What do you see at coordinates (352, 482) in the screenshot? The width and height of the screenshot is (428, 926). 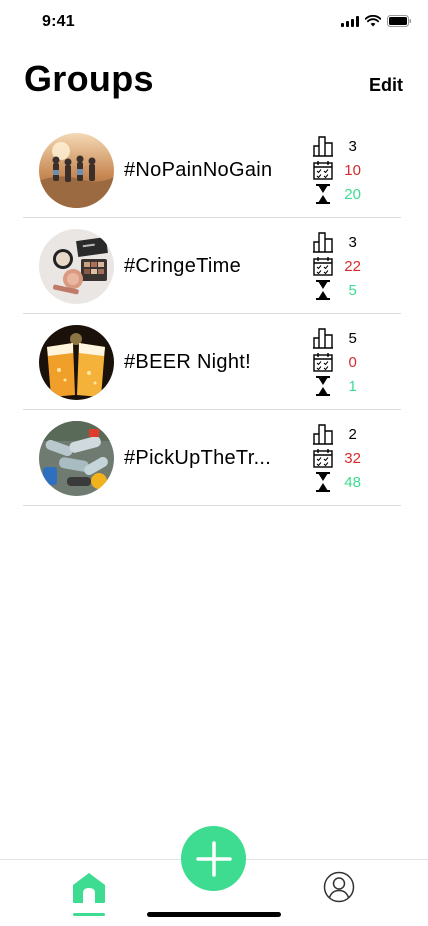 I see `time-count: 48` at bounding box center [352, 482].